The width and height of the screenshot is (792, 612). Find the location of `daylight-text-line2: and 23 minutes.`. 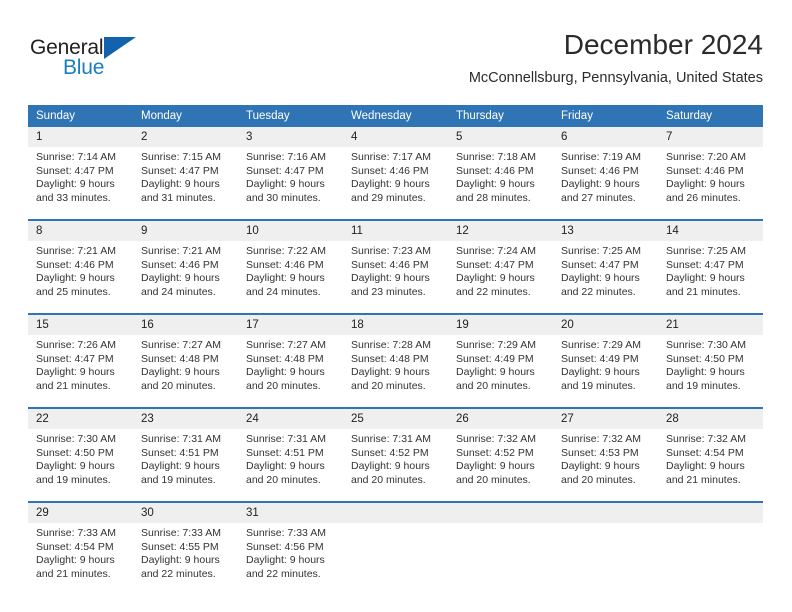

daylight-text-line2: and 23 minutes. is located at coordinates (388, 291).